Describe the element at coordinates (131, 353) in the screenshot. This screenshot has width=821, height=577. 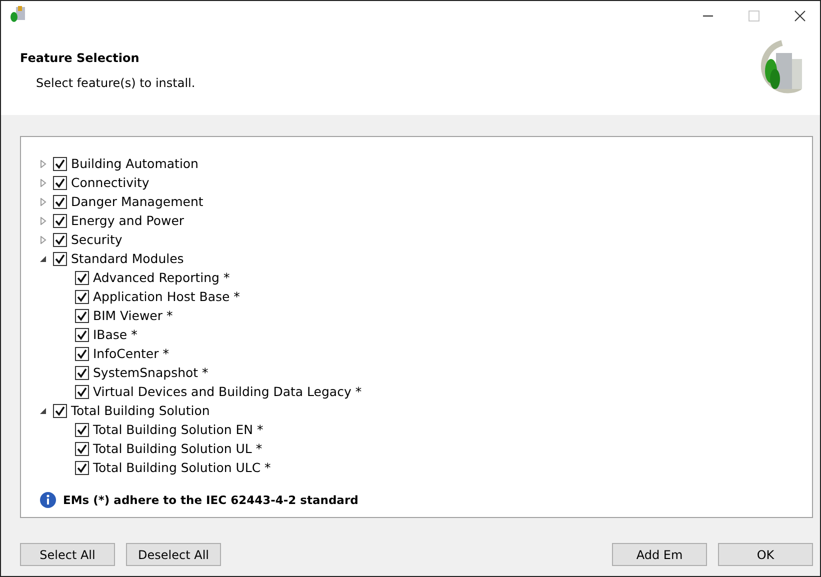
I see `feature-label: InfoCenter *` at that location.